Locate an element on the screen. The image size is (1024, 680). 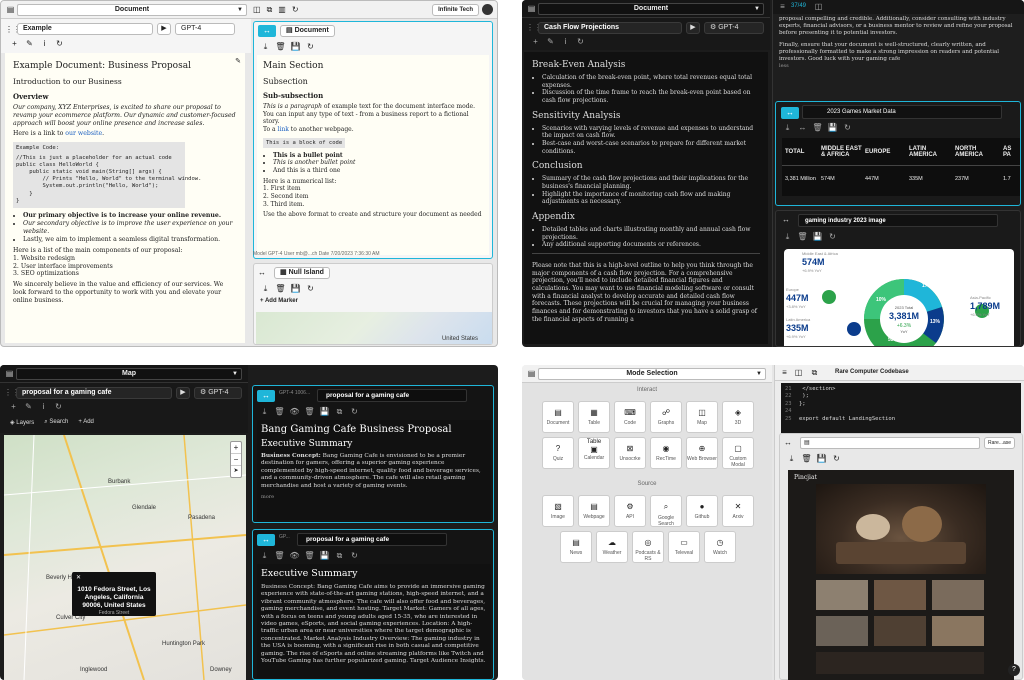
close-icon: ✕ is located at coordinates (78, 577).